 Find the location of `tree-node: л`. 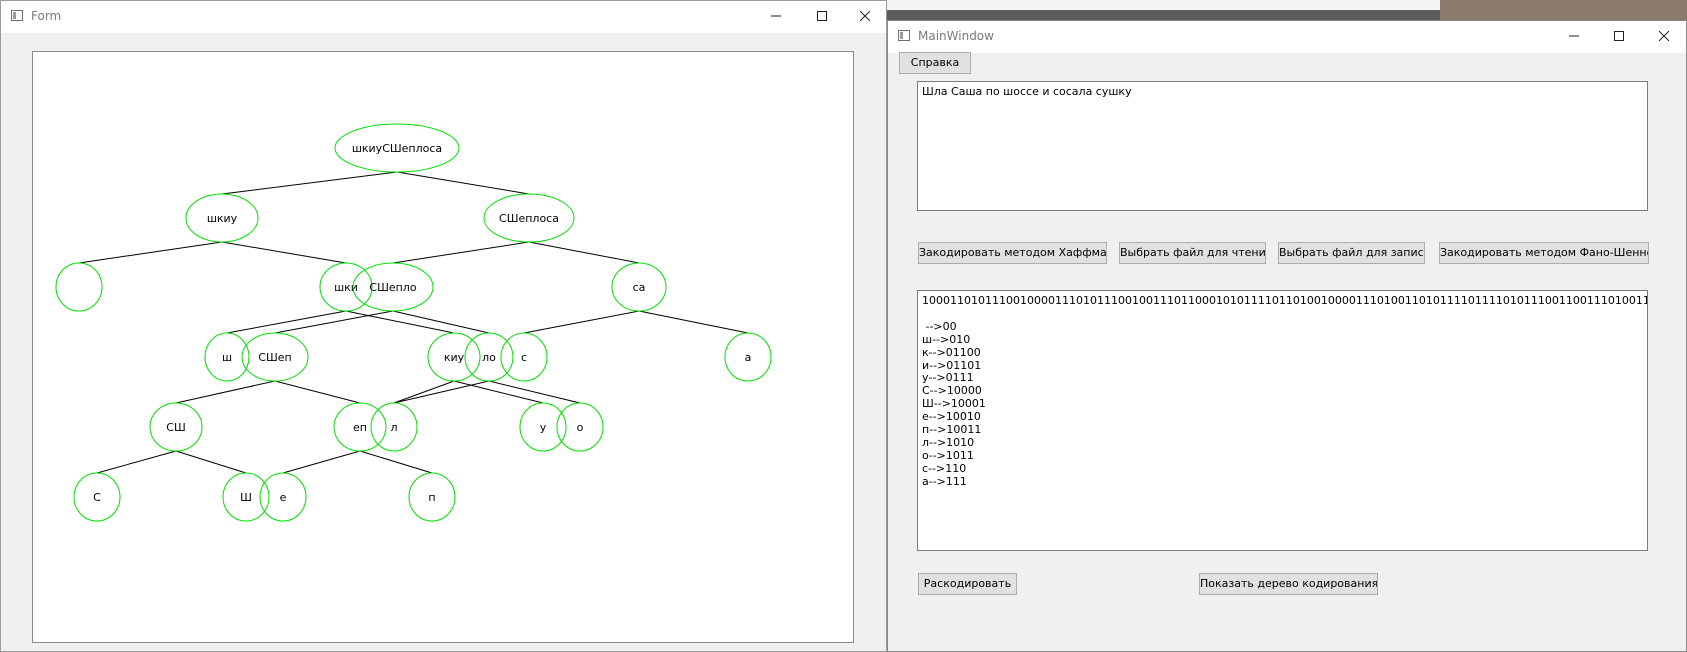

tree-node: л is located at coordinates (394, 427).